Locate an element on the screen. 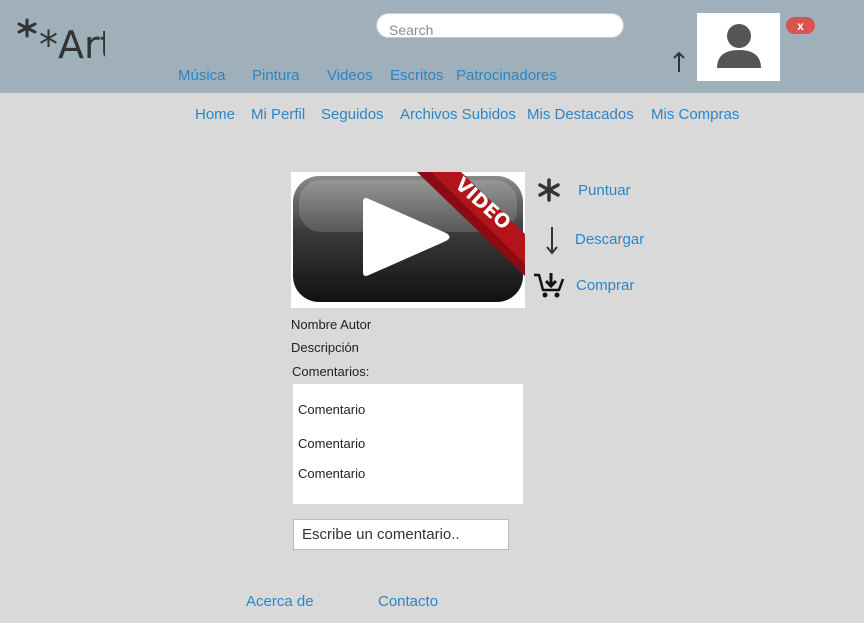  descargar-link: Descargar is located at coordinates (609, 239).